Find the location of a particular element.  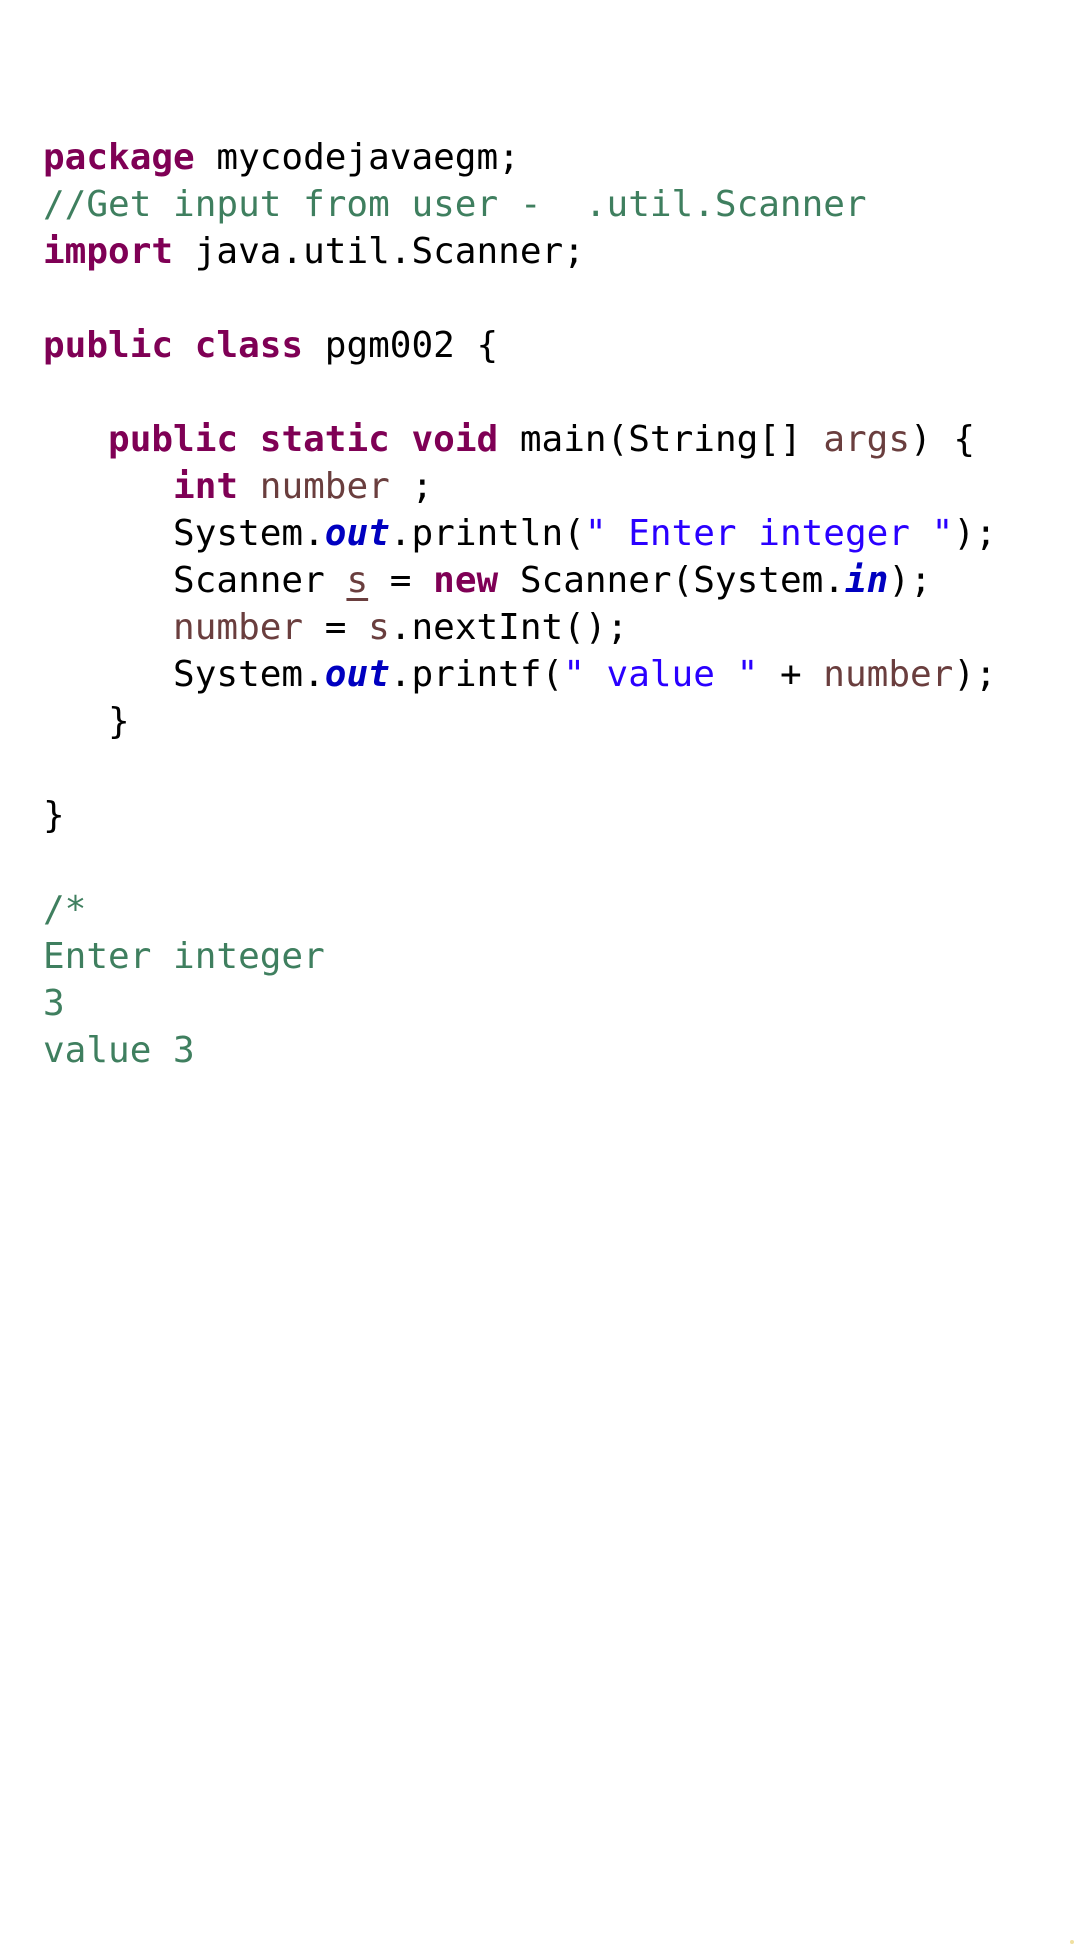

code-line: package mycodejavaegm; is located at coordinates (551, 157).